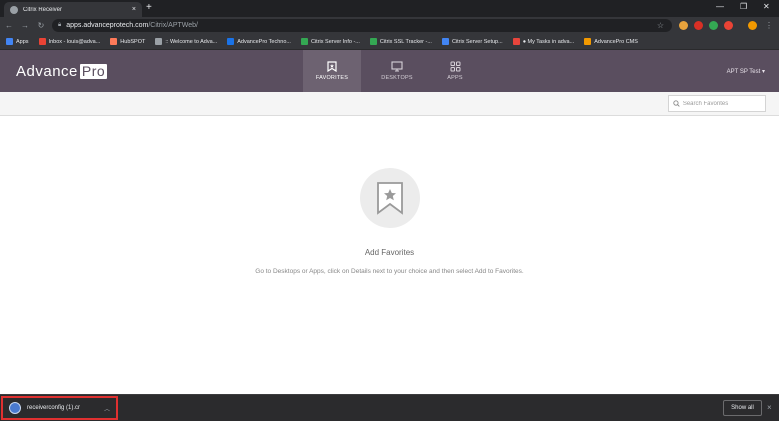 The height and width of the screenshot is (421, 779). Describe the element at coordinates (15, 408) in the screenshot. I see `citrix-file-icon` at that location.